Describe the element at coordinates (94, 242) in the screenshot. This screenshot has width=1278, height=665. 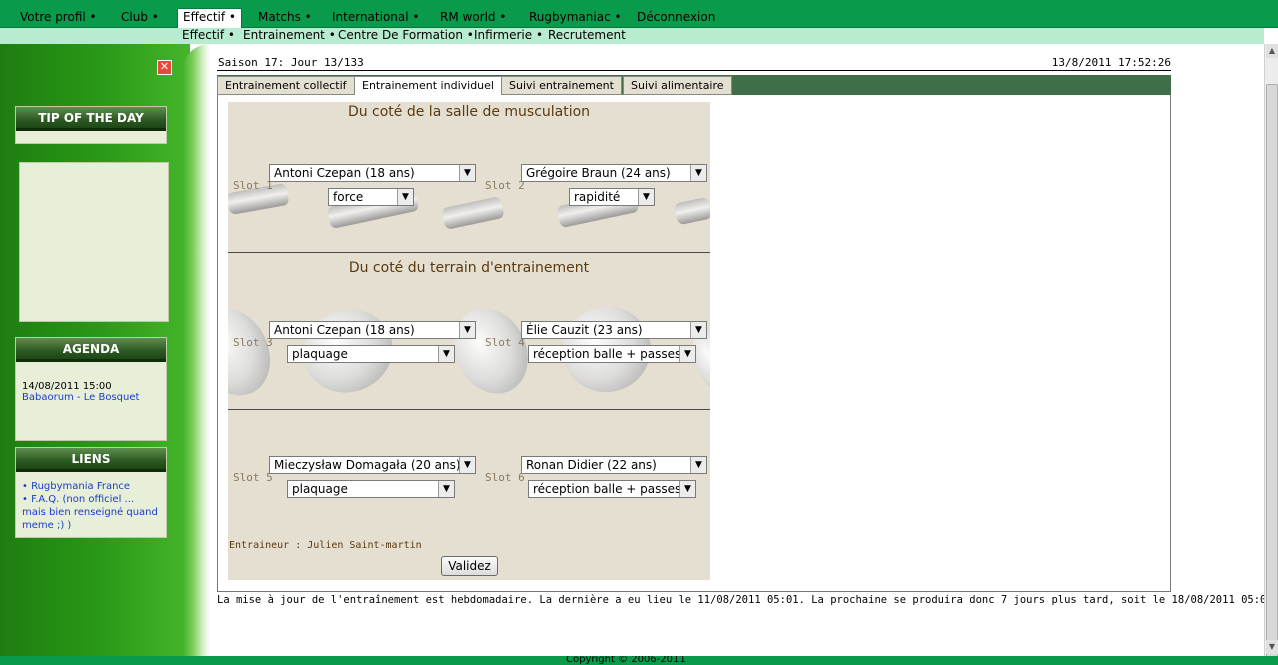
I see `ad-placeholder` at that location.